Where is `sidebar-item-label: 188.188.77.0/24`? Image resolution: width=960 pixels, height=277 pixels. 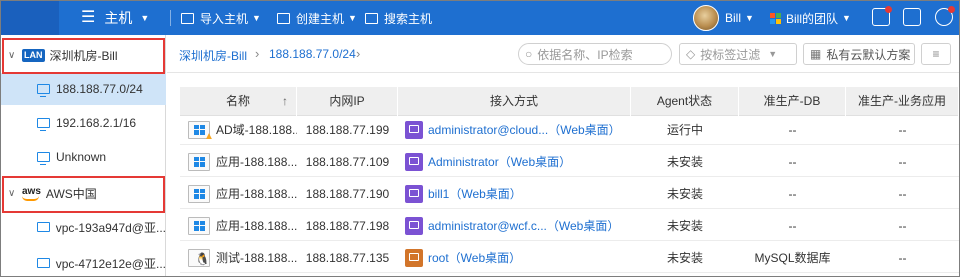 sidebar-item-label: 188.188.77.0/24 is located at coordinates (99, 89).